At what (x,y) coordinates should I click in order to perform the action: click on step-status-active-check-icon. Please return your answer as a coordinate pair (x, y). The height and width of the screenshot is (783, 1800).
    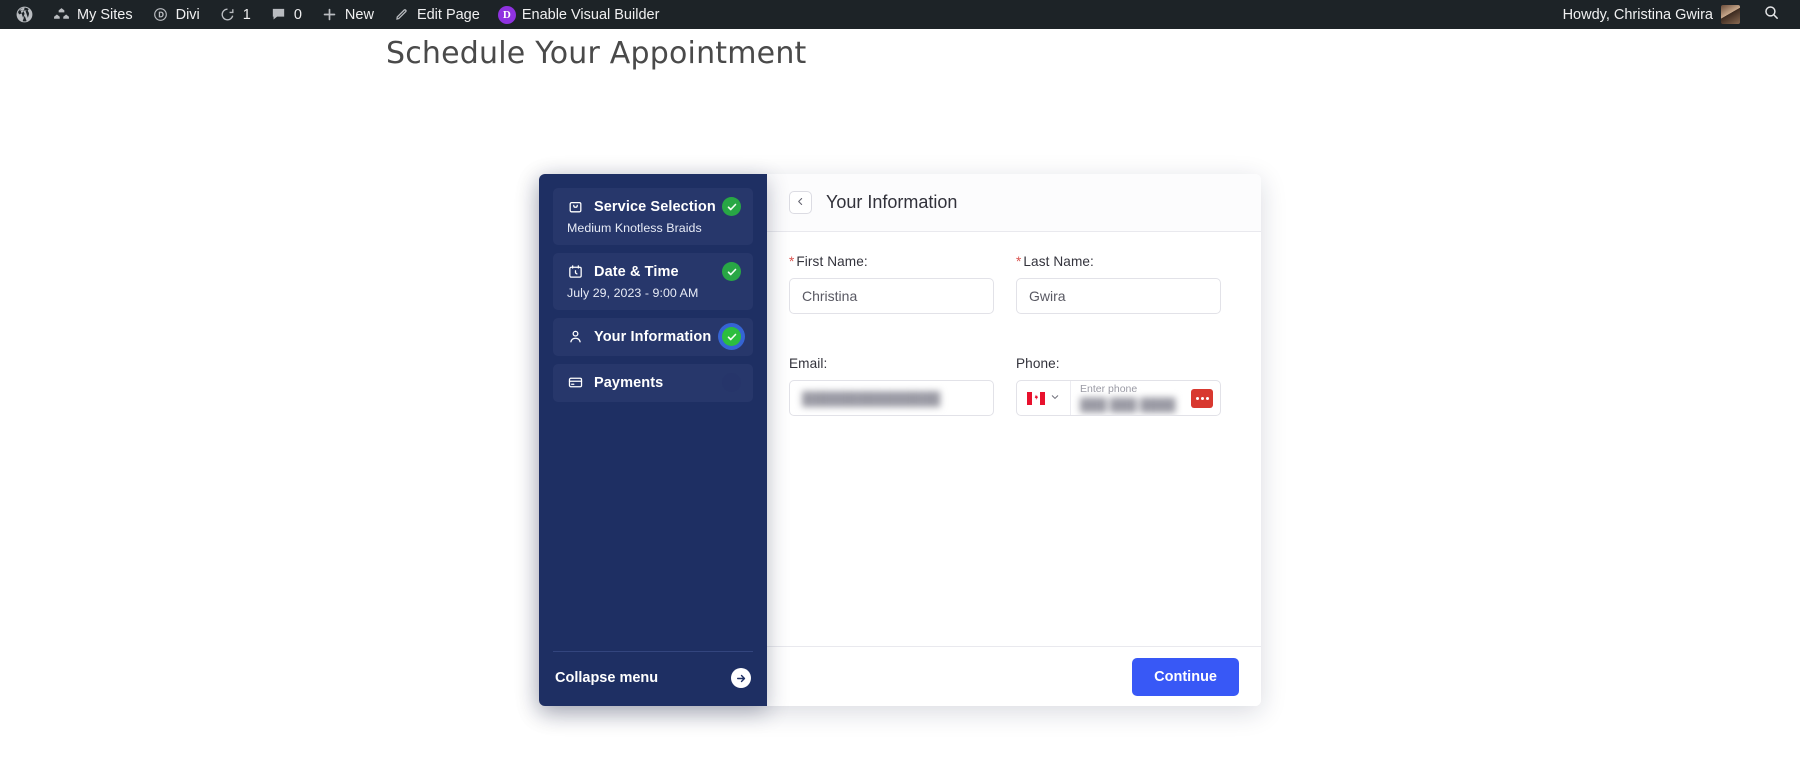
    Looking at the image, I should click on (731, 336).